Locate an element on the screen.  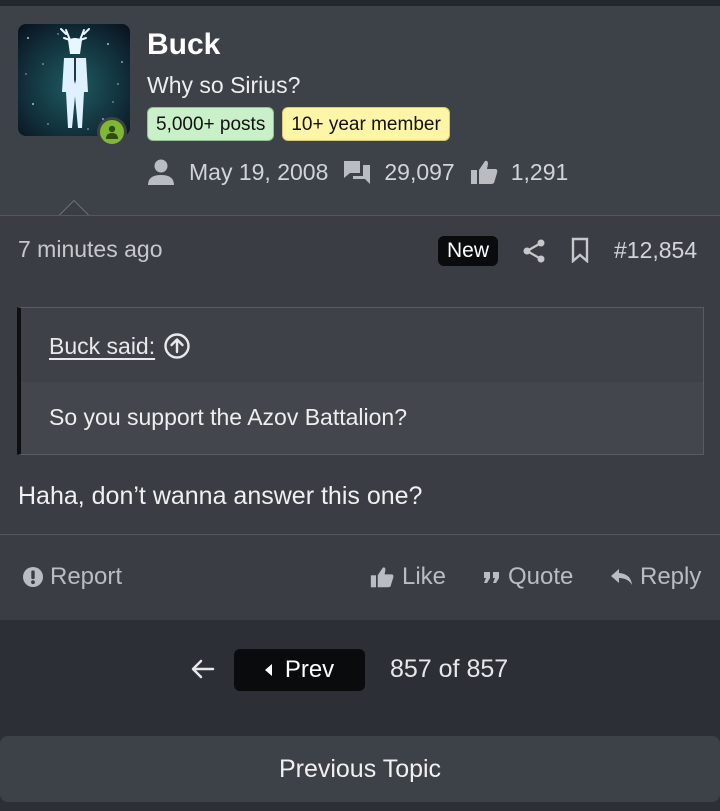
post-message: Haha, don’t wanna answer this one? is located at coordinates (220, 496).